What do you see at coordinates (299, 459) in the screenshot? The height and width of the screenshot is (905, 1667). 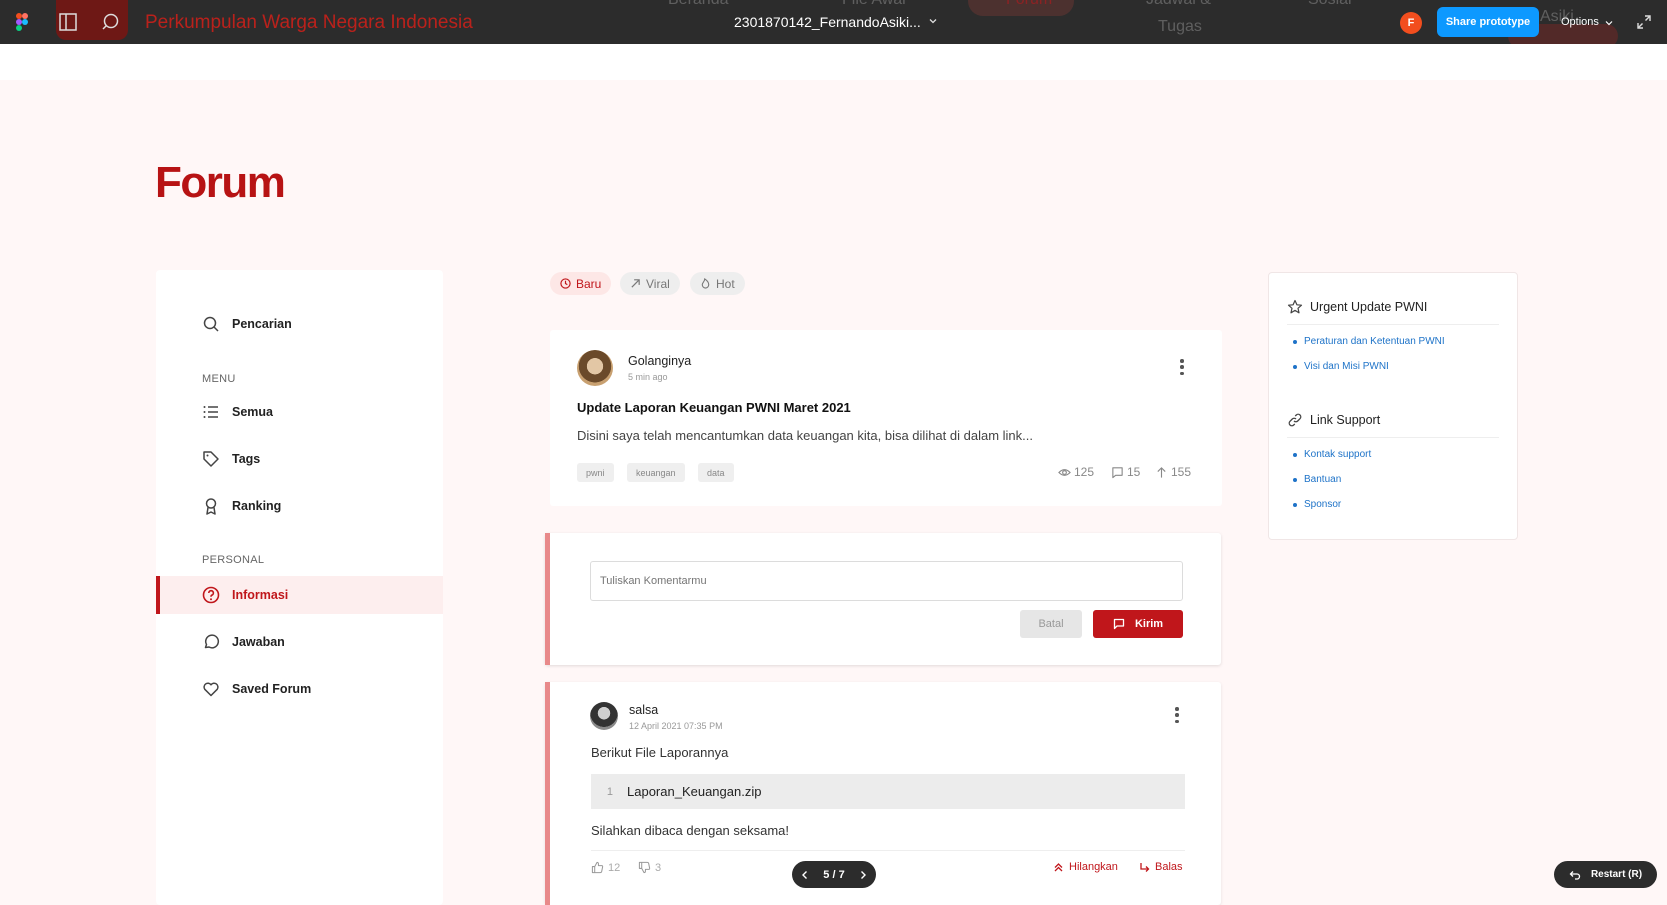 I see `sidebar-item-tags: Tags` at bounding box center [299, 459].